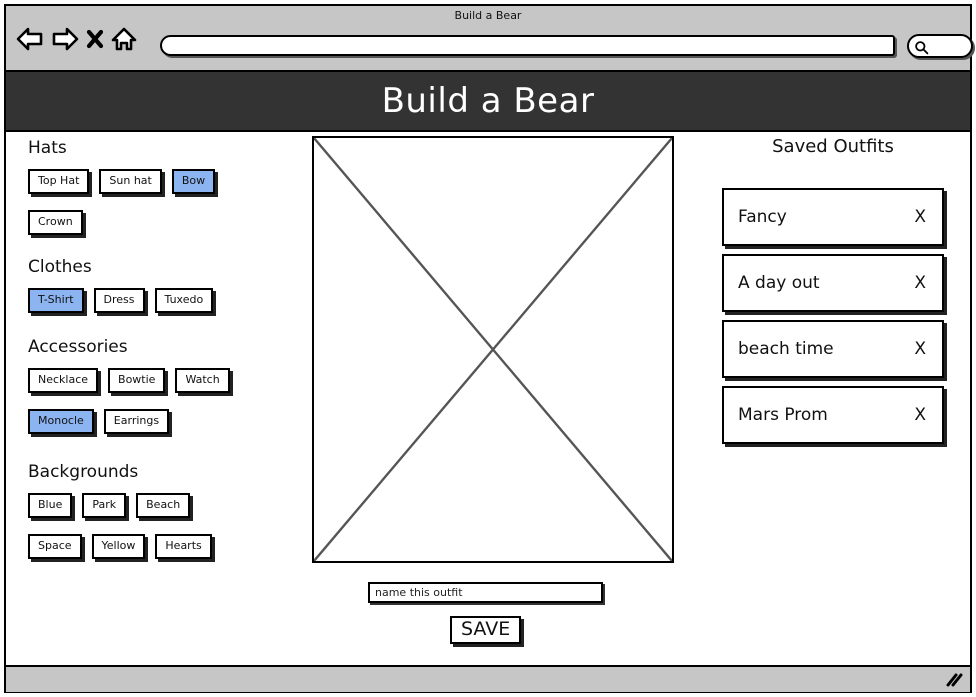 The image size is (976, 697). What do you see at coordinates (118, 546) in the screenshot?
I see `option-yellow: Yellow` at bounding box center [118, 546].